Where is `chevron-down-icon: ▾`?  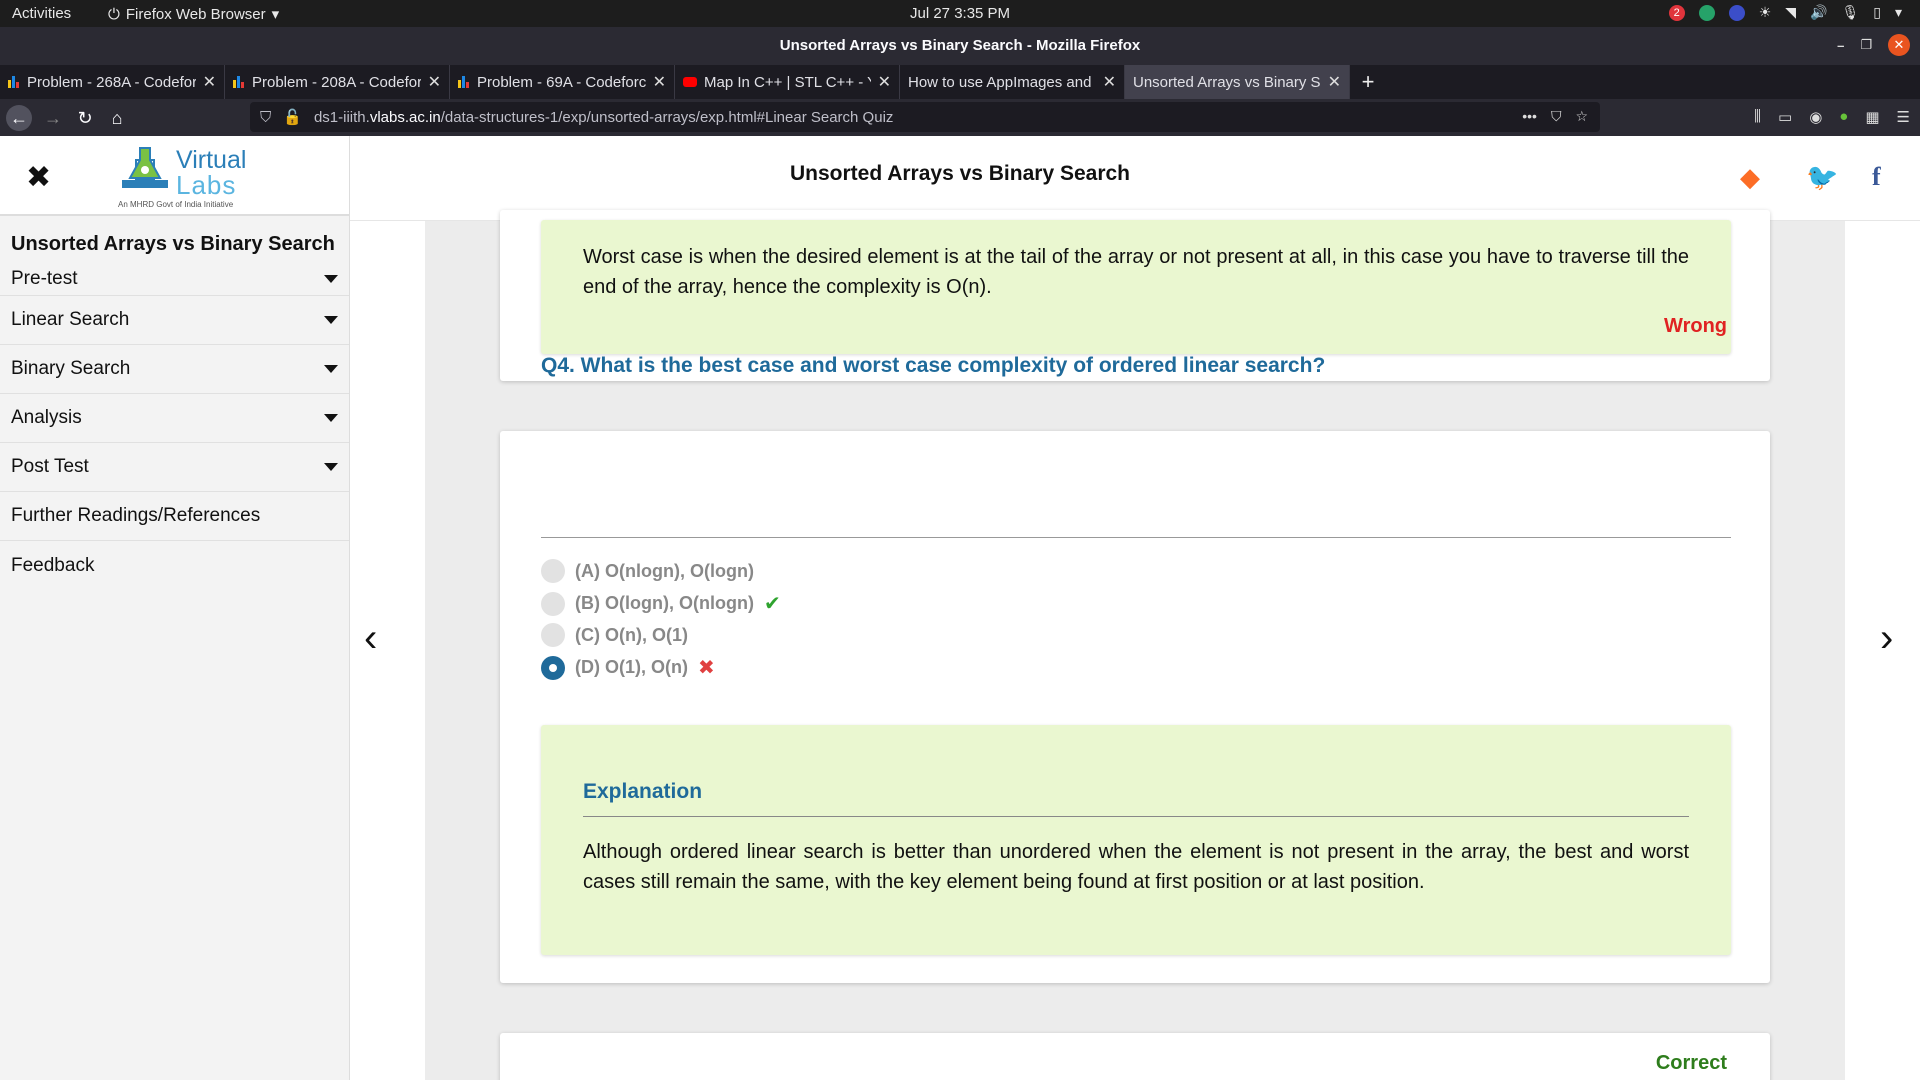 chevron-down-icon: ▾ is located at coordinates (275, 14).